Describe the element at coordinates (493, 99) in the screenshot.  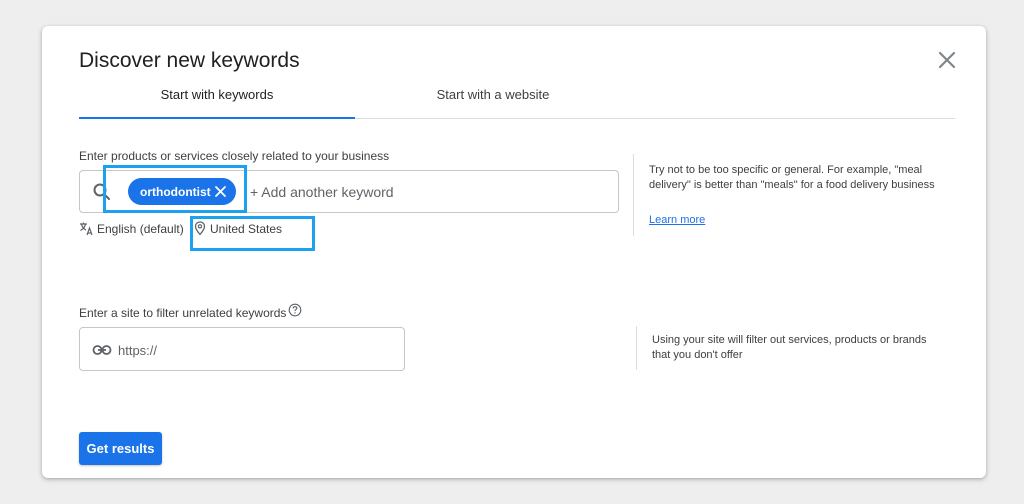
I see `tab-start-with-website: Start with a website` at that location.